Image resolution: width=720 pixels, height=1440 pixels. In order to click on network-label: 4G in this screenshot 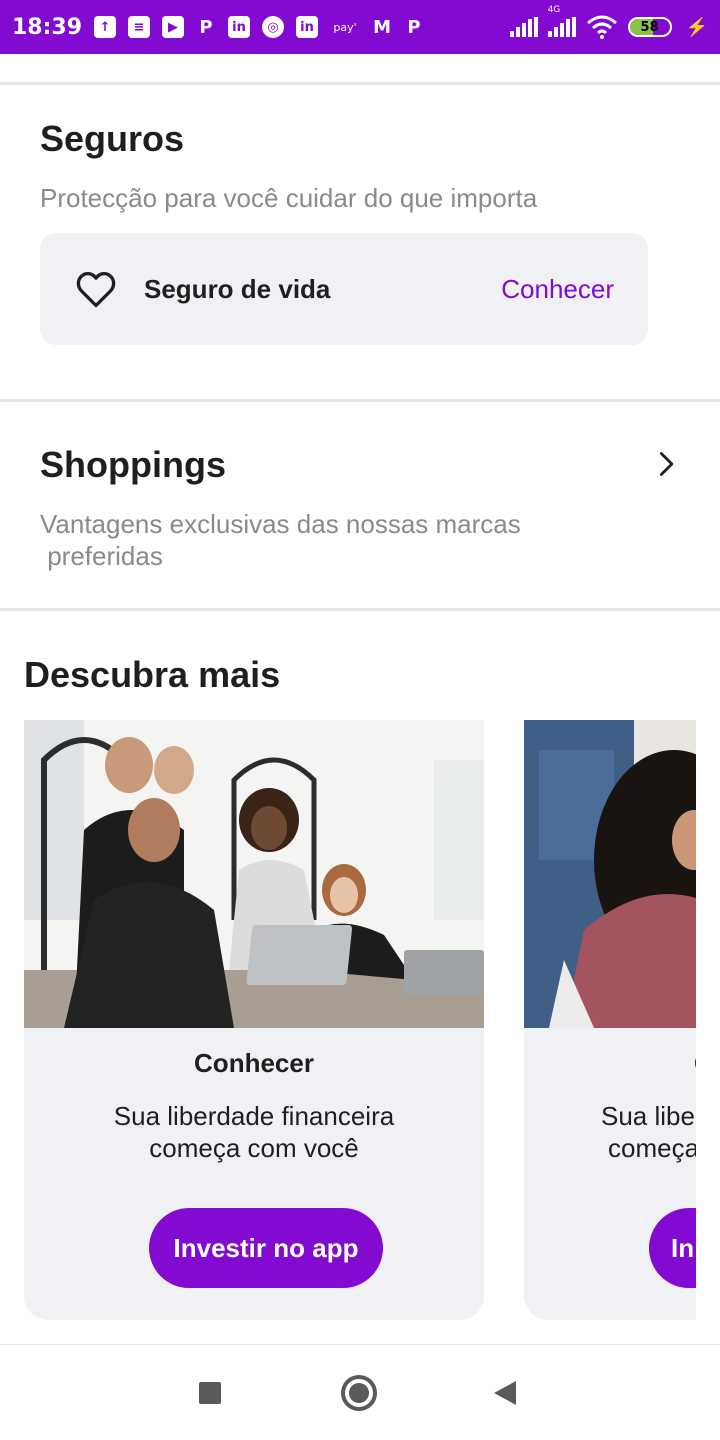, I will do `click(554, 10)`.